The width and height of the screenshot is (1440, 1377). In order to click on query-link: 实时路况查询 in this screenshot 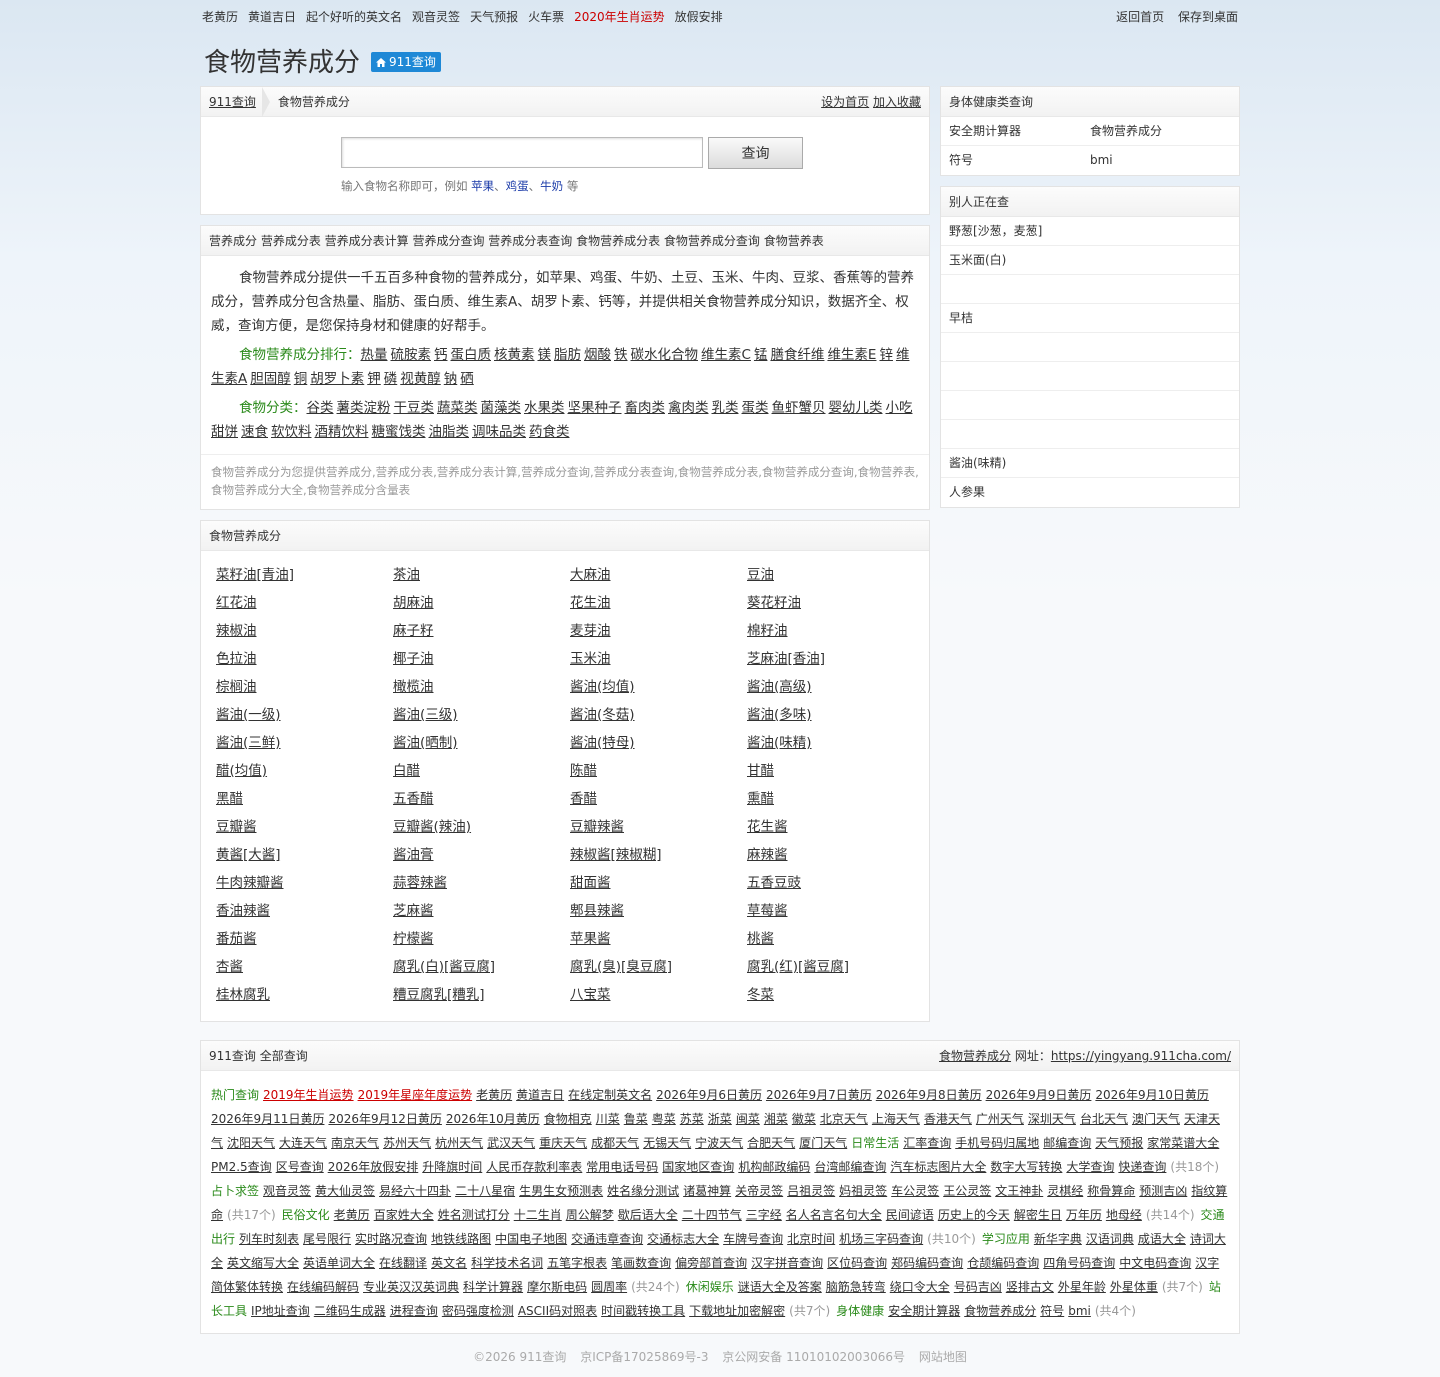, I will do `click(391, 1239)`.